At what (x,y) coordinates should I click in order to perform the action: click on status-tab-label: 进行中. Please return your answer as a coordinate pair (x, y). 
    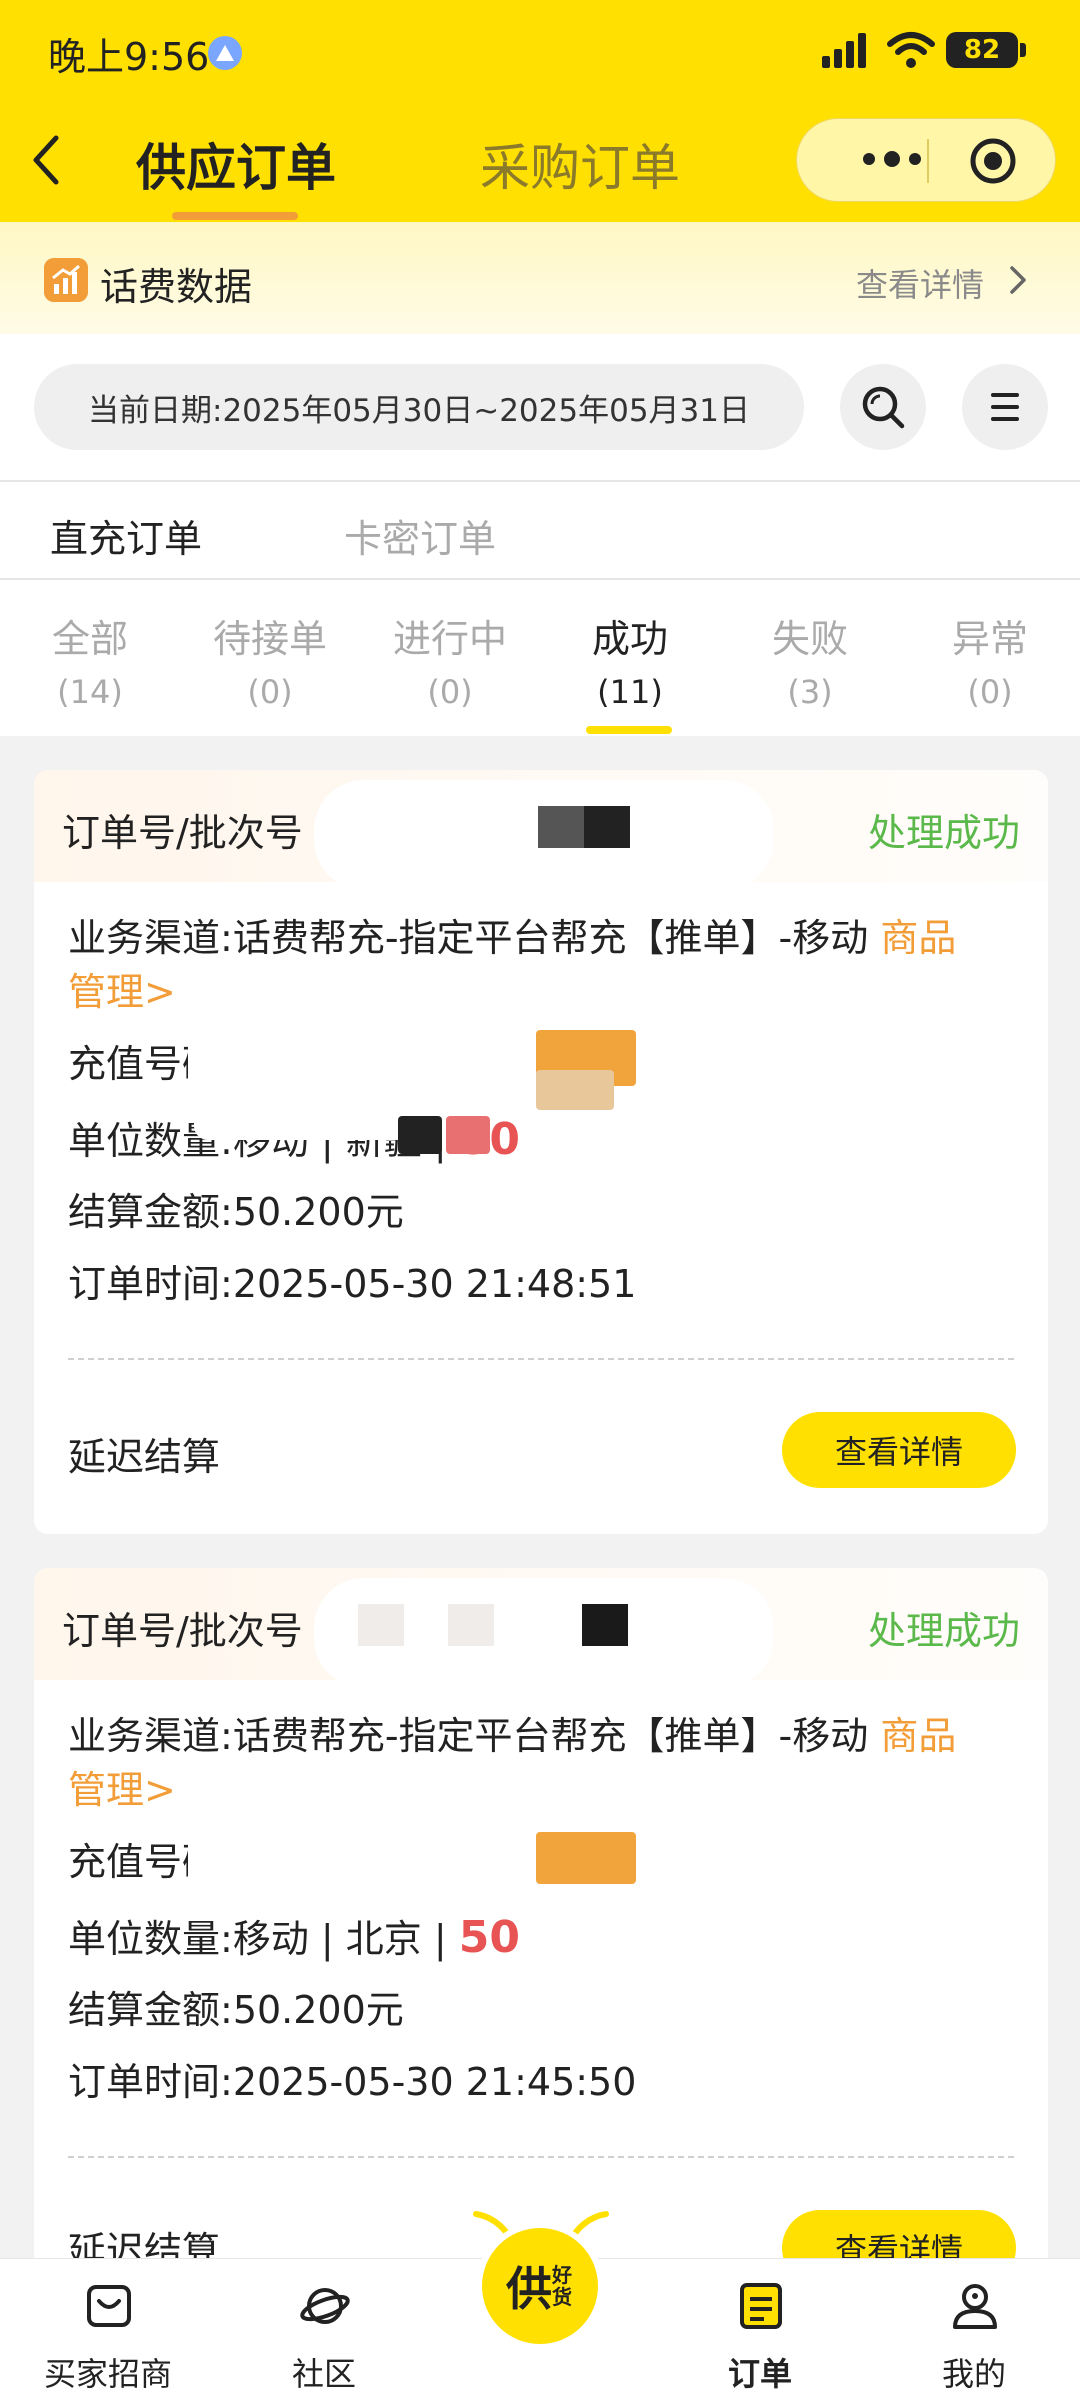
    Looking at the image, I should click on (449, 639).